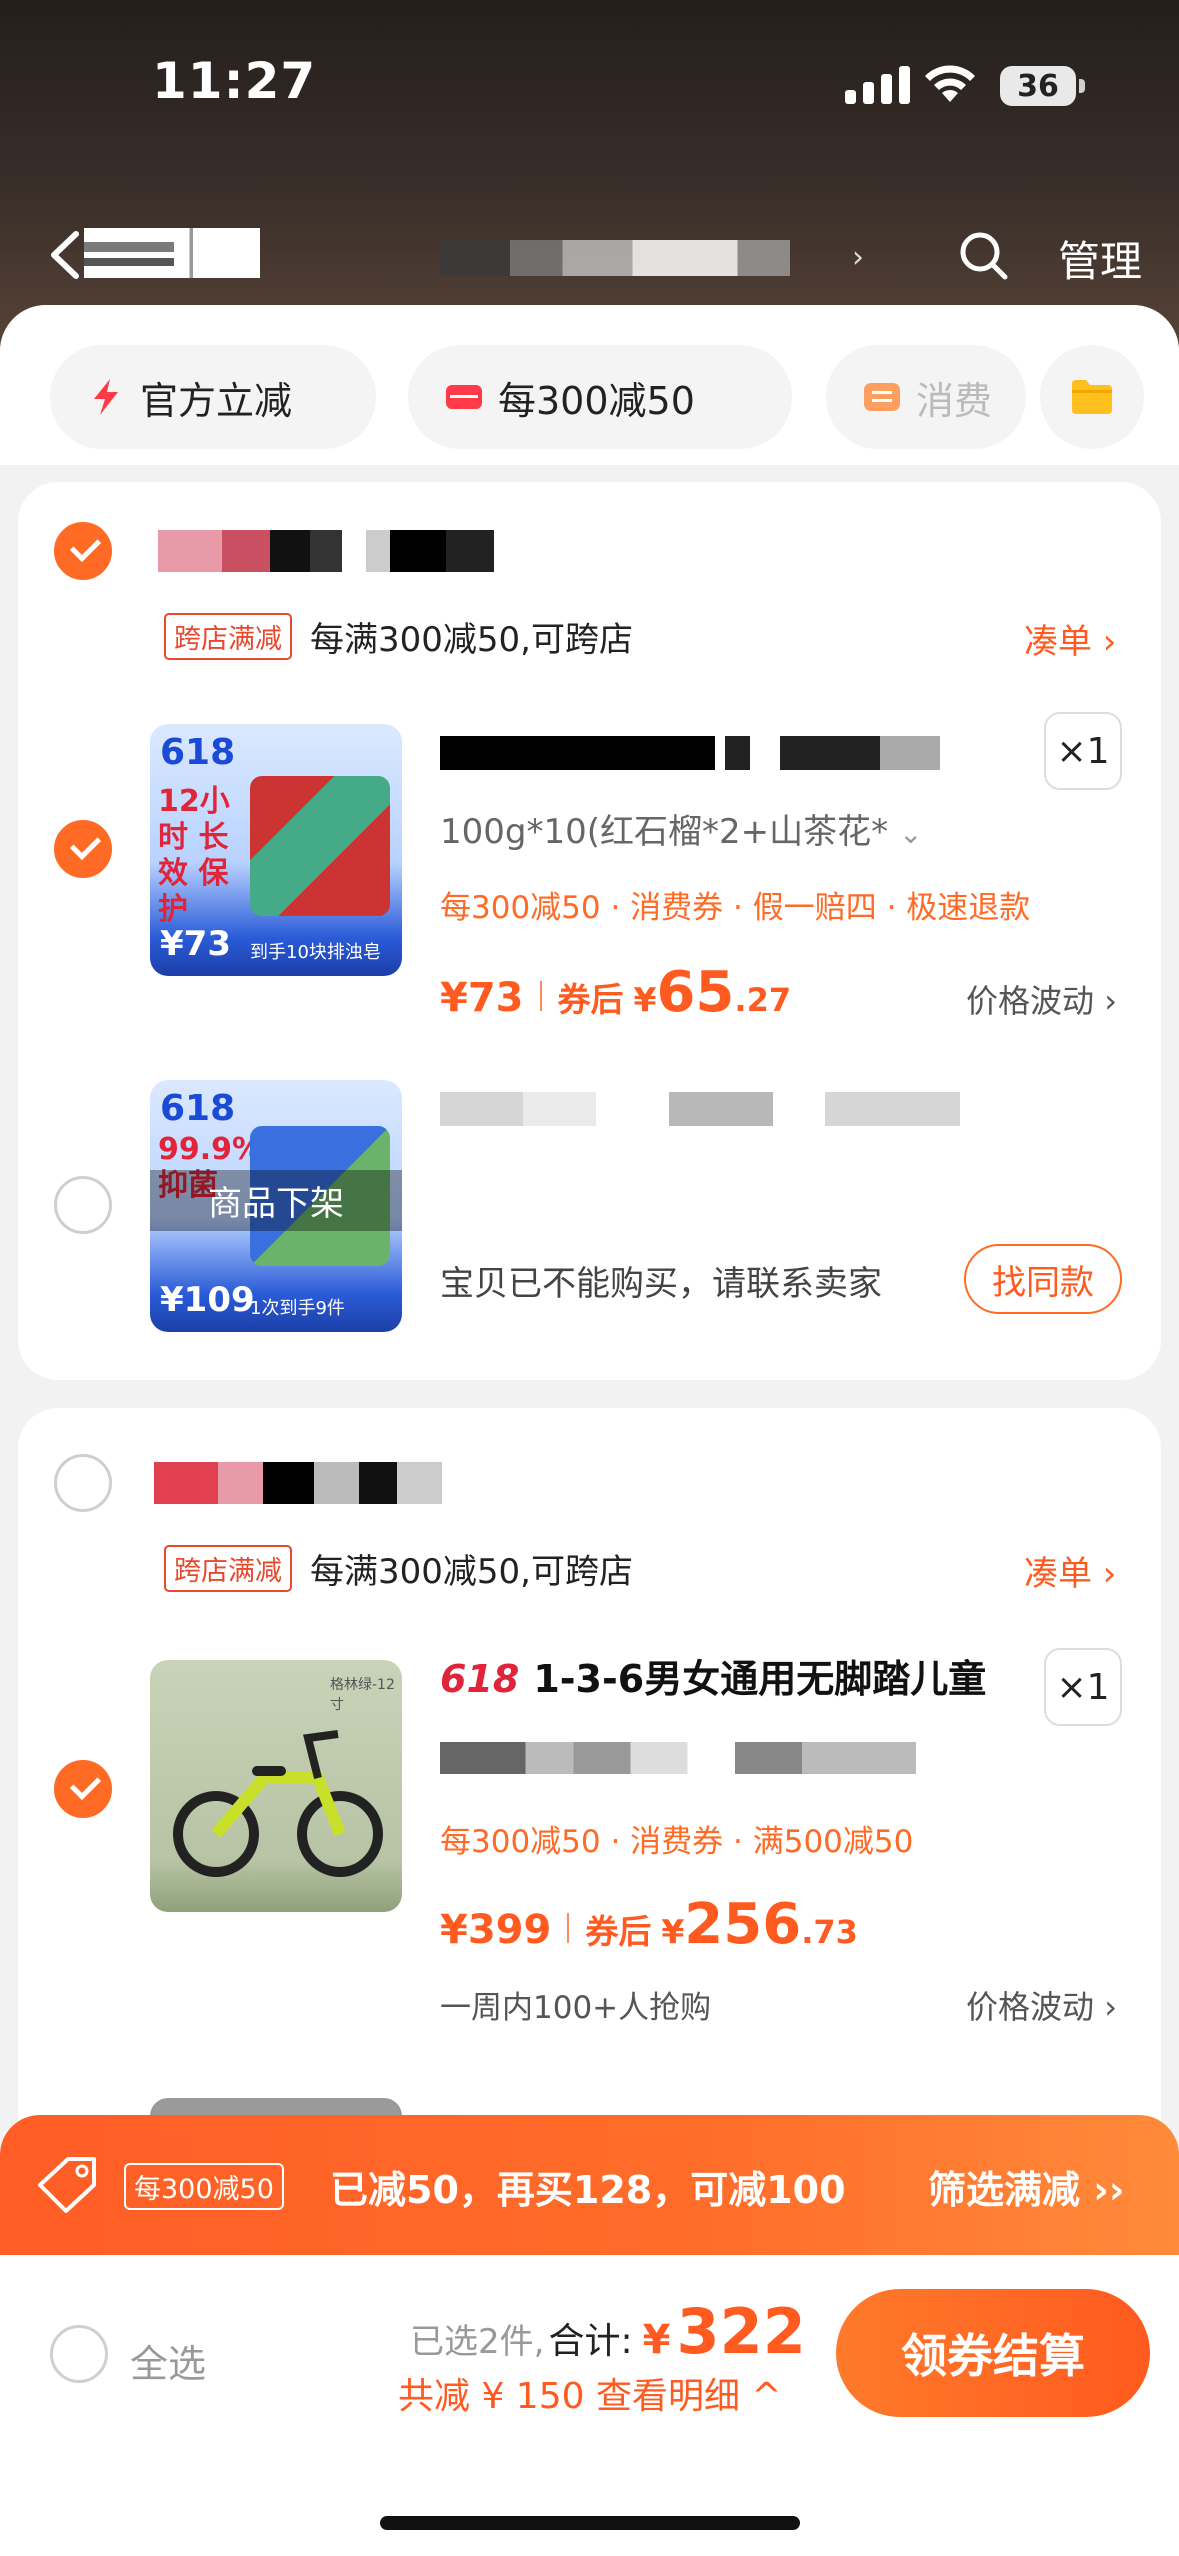 This screenshot has height=2556, width=1179. What do you see at coordinates (589, 75) in the screenshot?
I see `status-bar: 11:27 36` at bounding box center [589, 75].